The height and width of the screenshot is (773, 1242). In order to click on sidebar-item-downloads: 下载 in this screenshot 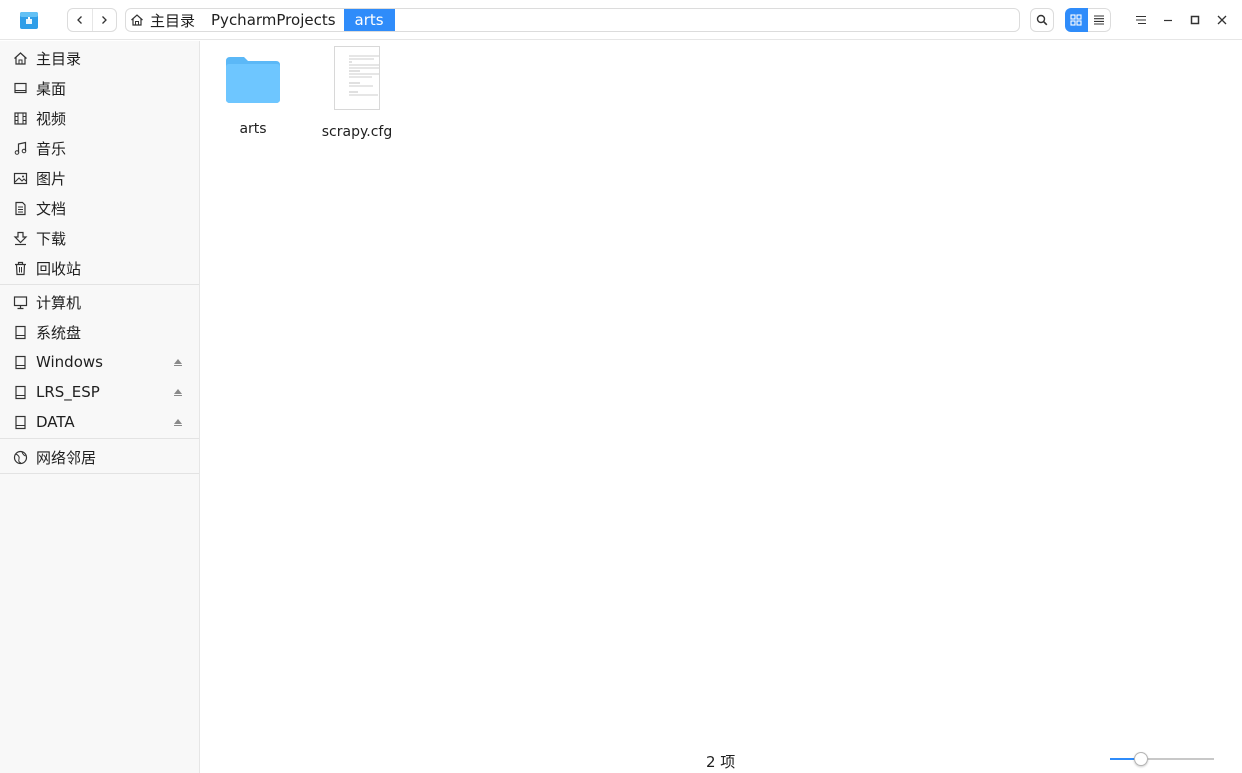, I will do `click(99, 238)`.